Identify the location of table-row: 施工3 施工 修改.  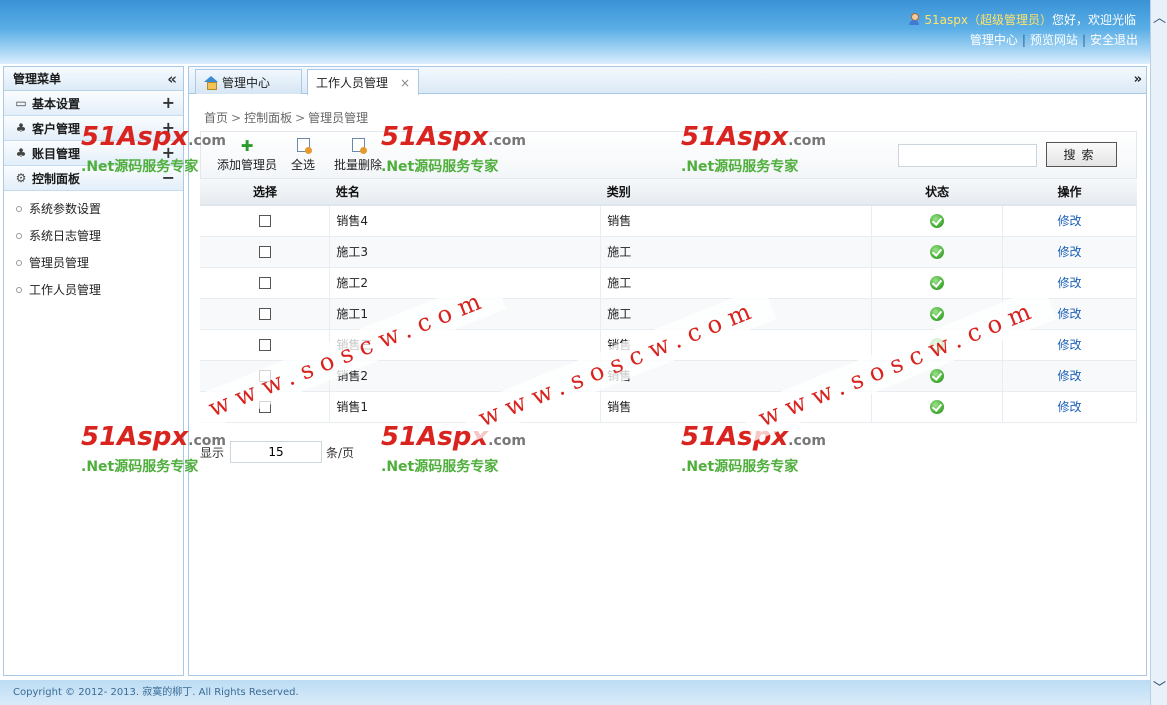
(668, 252).